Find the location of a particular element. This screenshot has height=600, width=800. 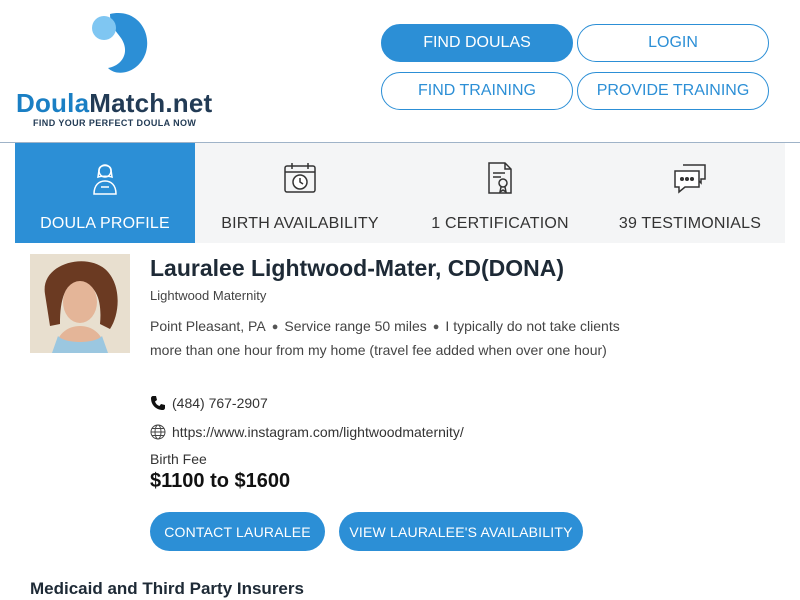

insurers-section-title: Medicaid and Third Party Insurers is located at coordinates (167, 588).